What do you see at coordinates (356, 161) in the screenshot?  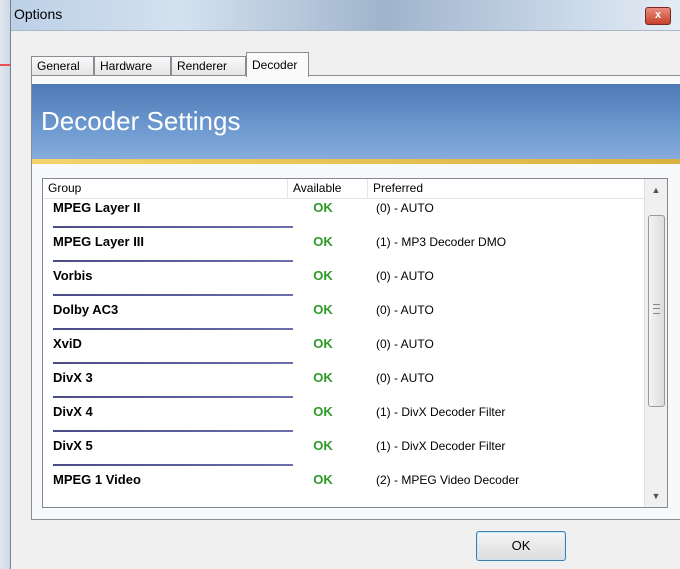 I see `banner-accent-stripe` at bounding box center [356, 161].